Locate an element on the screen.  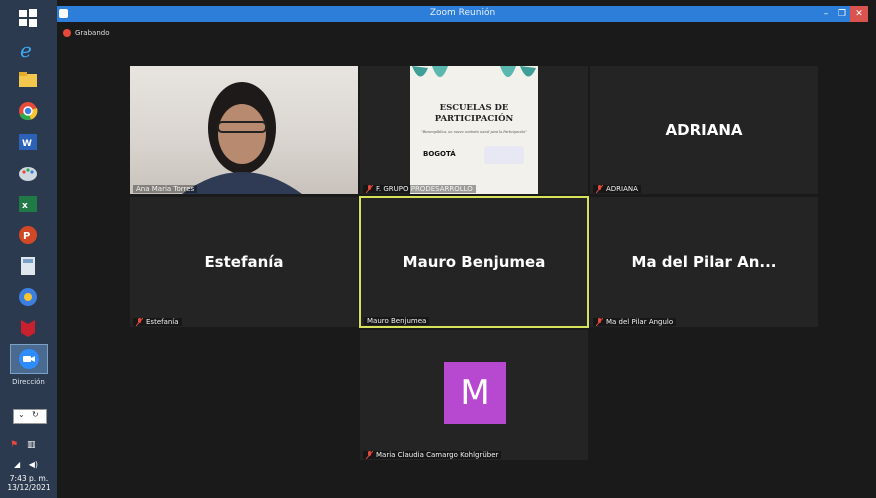
participant-display-name: Estefanía is located at coordinates (244, 262).